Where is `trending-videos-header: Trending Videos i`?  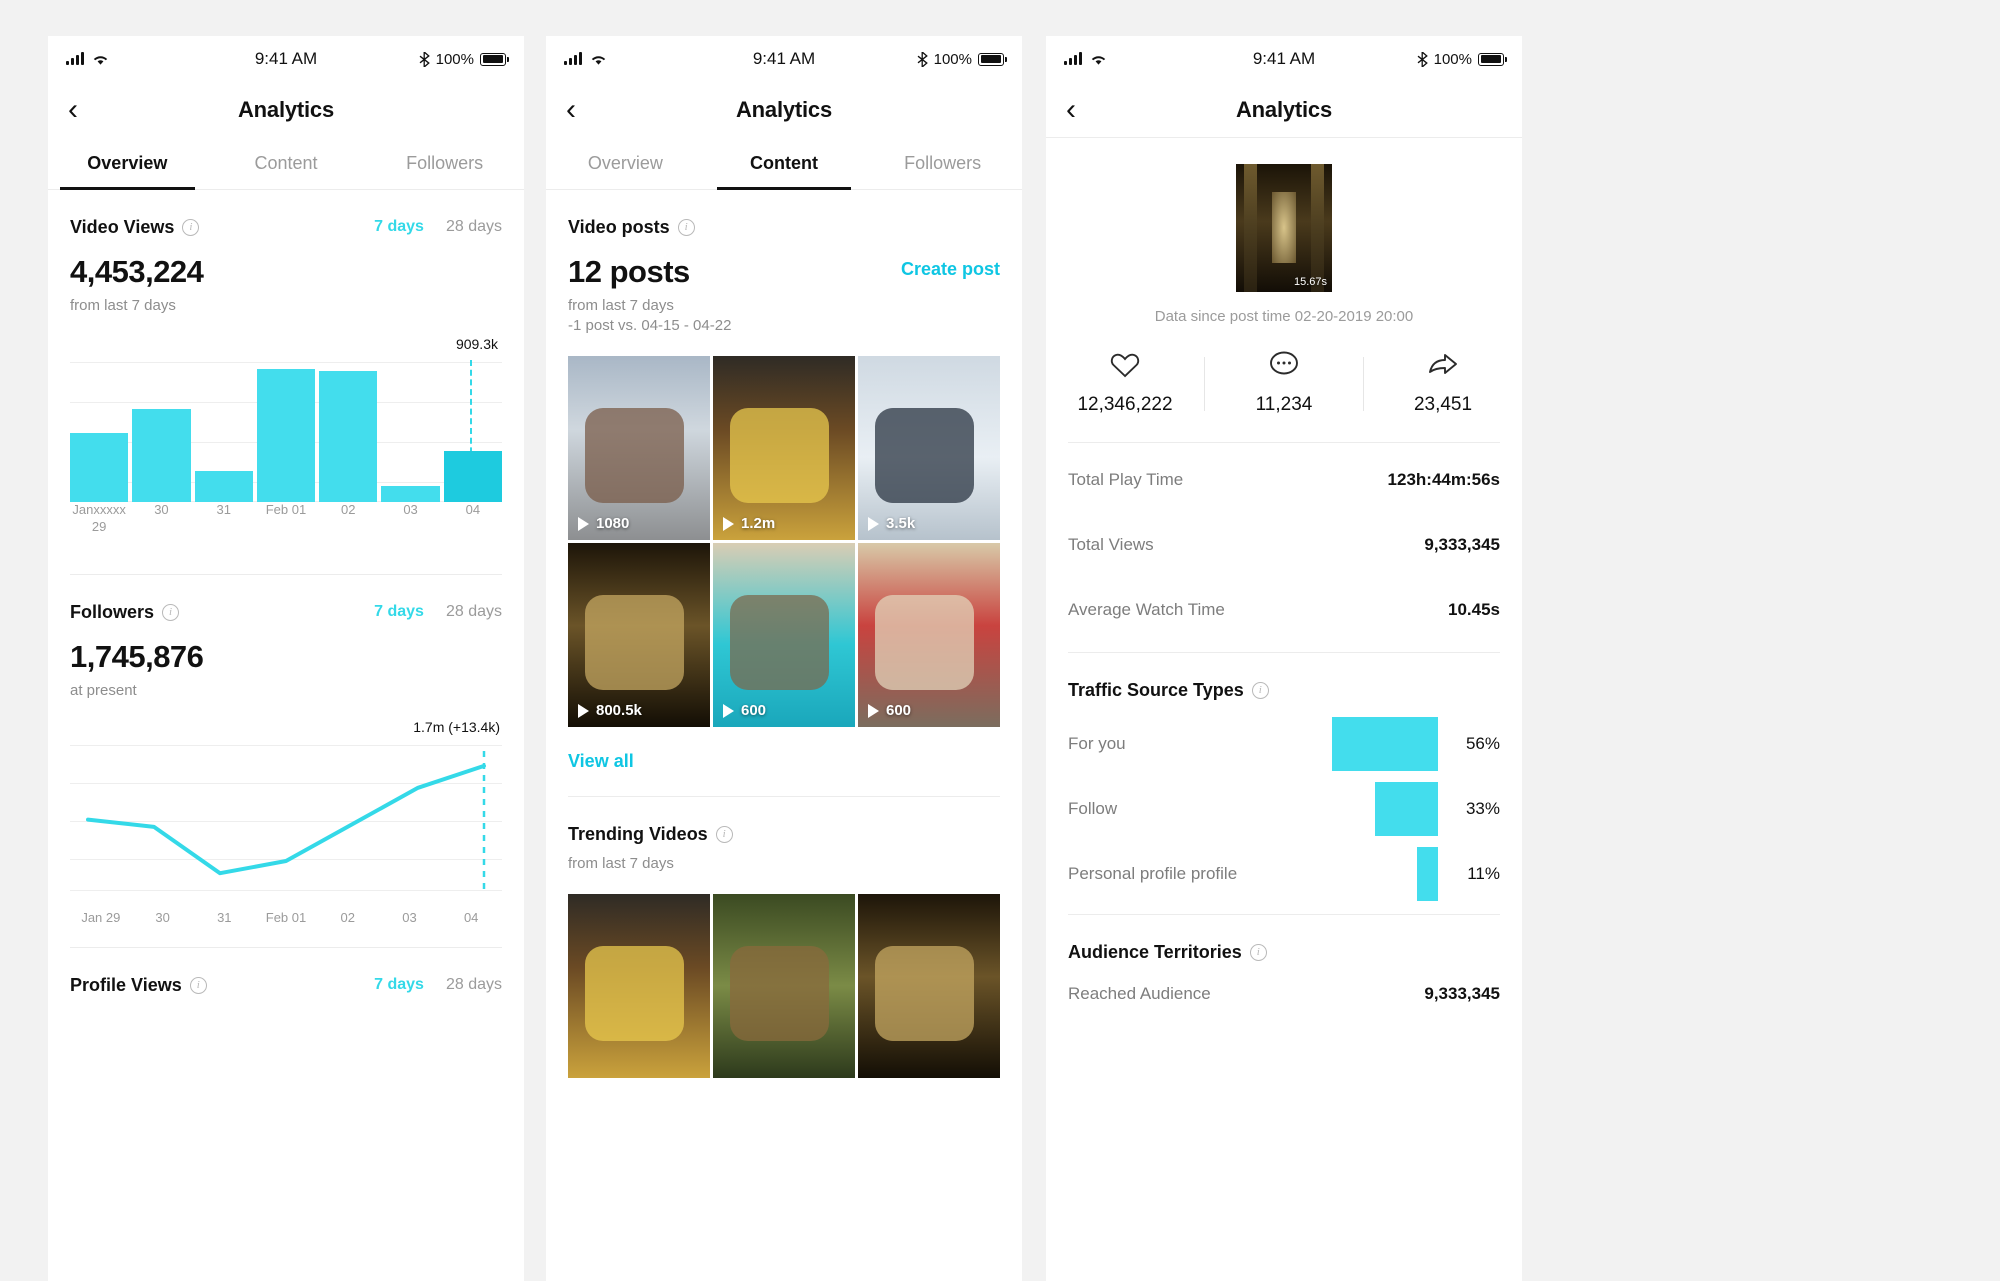 trending-videos-header: Trending Videos i is located at coordinates (784, 834).